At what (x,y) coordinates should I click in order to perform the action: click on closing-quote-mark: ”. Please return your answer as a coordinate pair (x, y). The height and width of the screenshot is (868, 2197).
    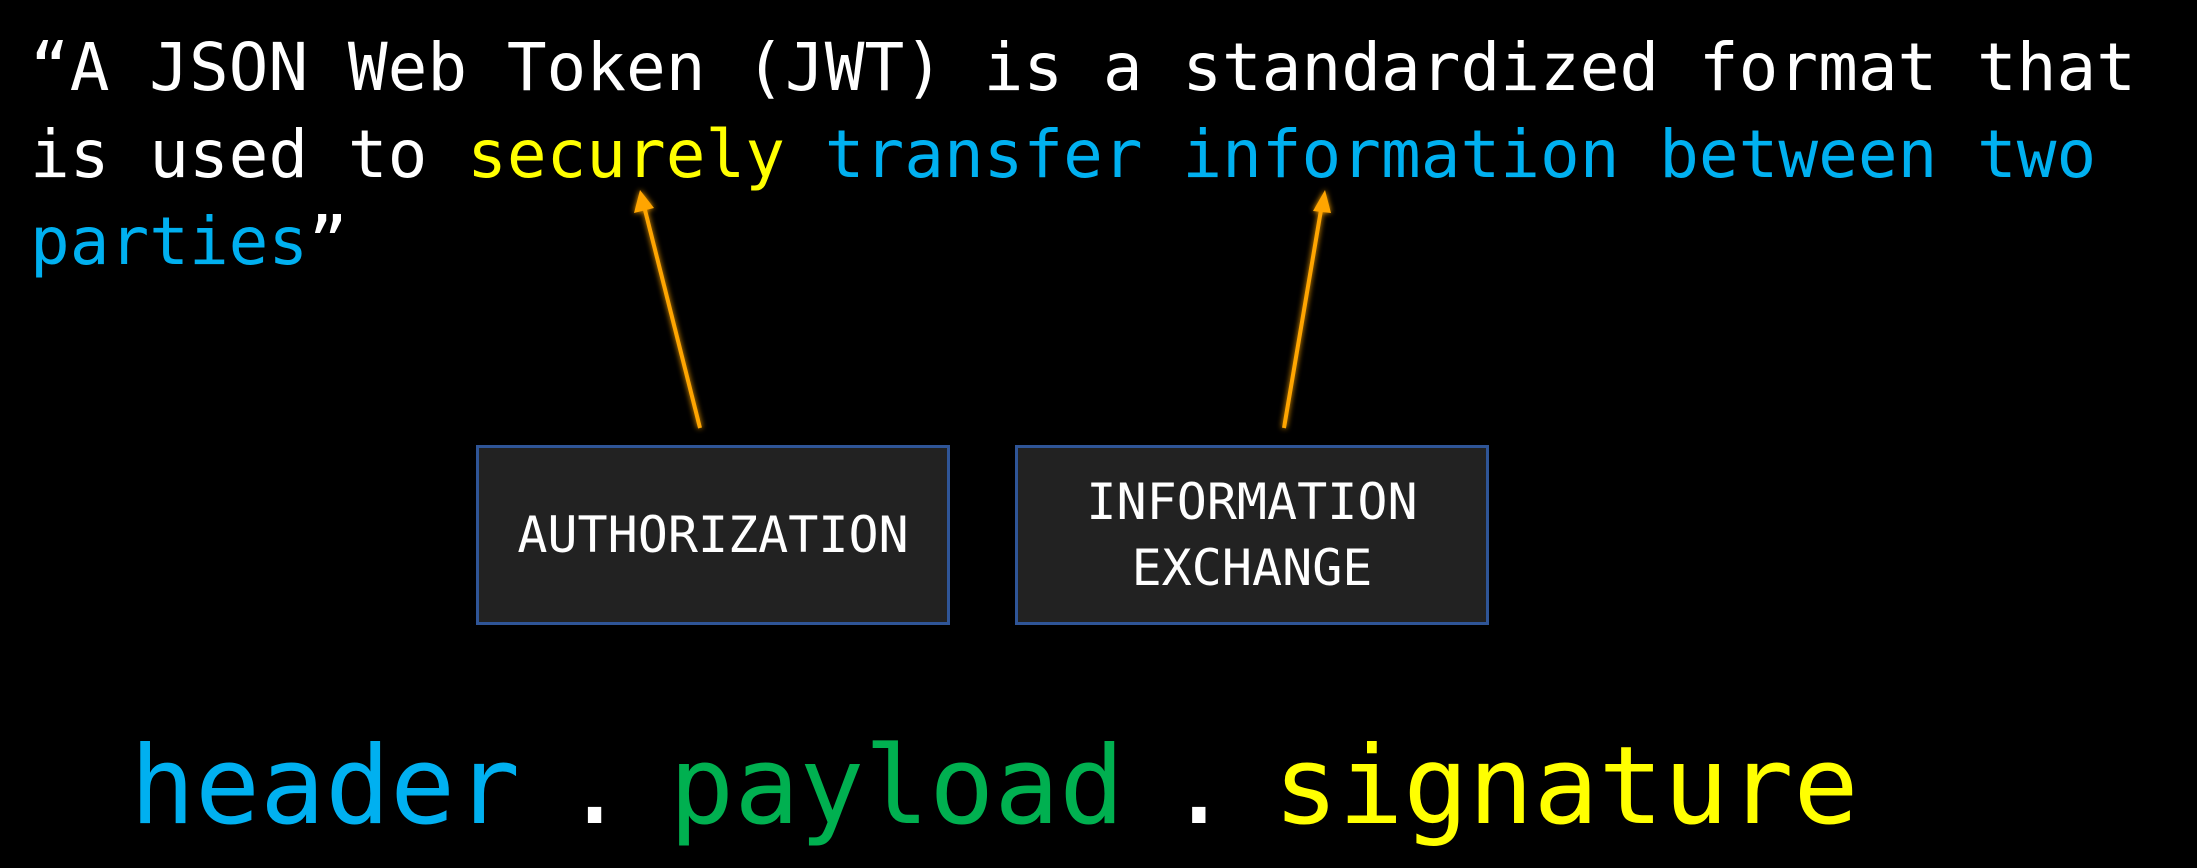
    Looking at the image, I should click on (328, 241).